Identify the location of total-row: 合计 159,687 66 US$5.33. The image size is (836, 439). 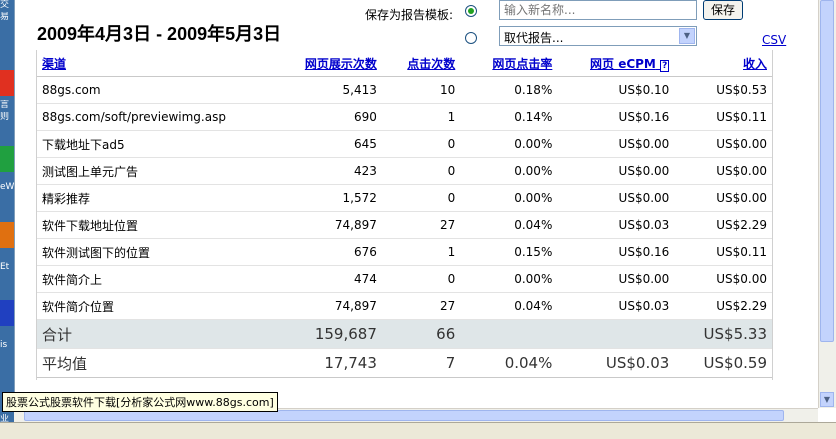
(404, 334).